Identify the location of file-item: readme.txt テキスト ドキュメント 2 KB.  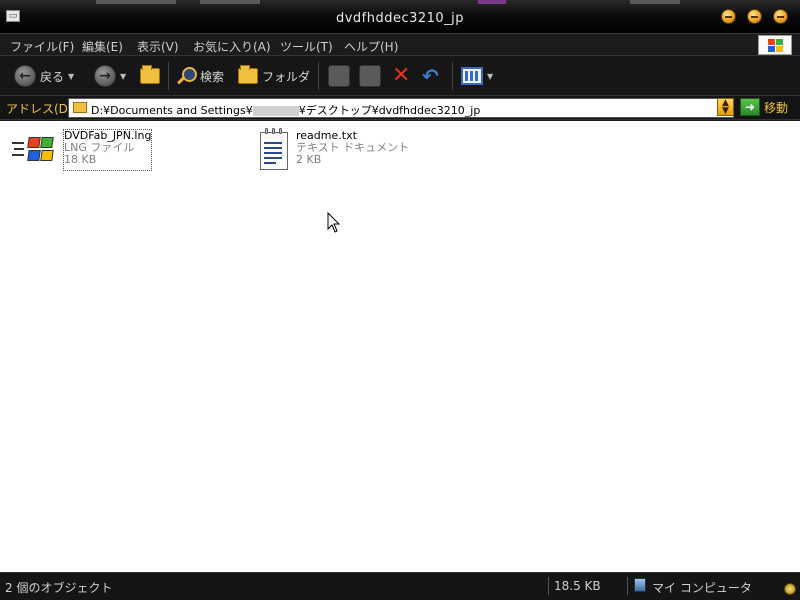
(329, 150).